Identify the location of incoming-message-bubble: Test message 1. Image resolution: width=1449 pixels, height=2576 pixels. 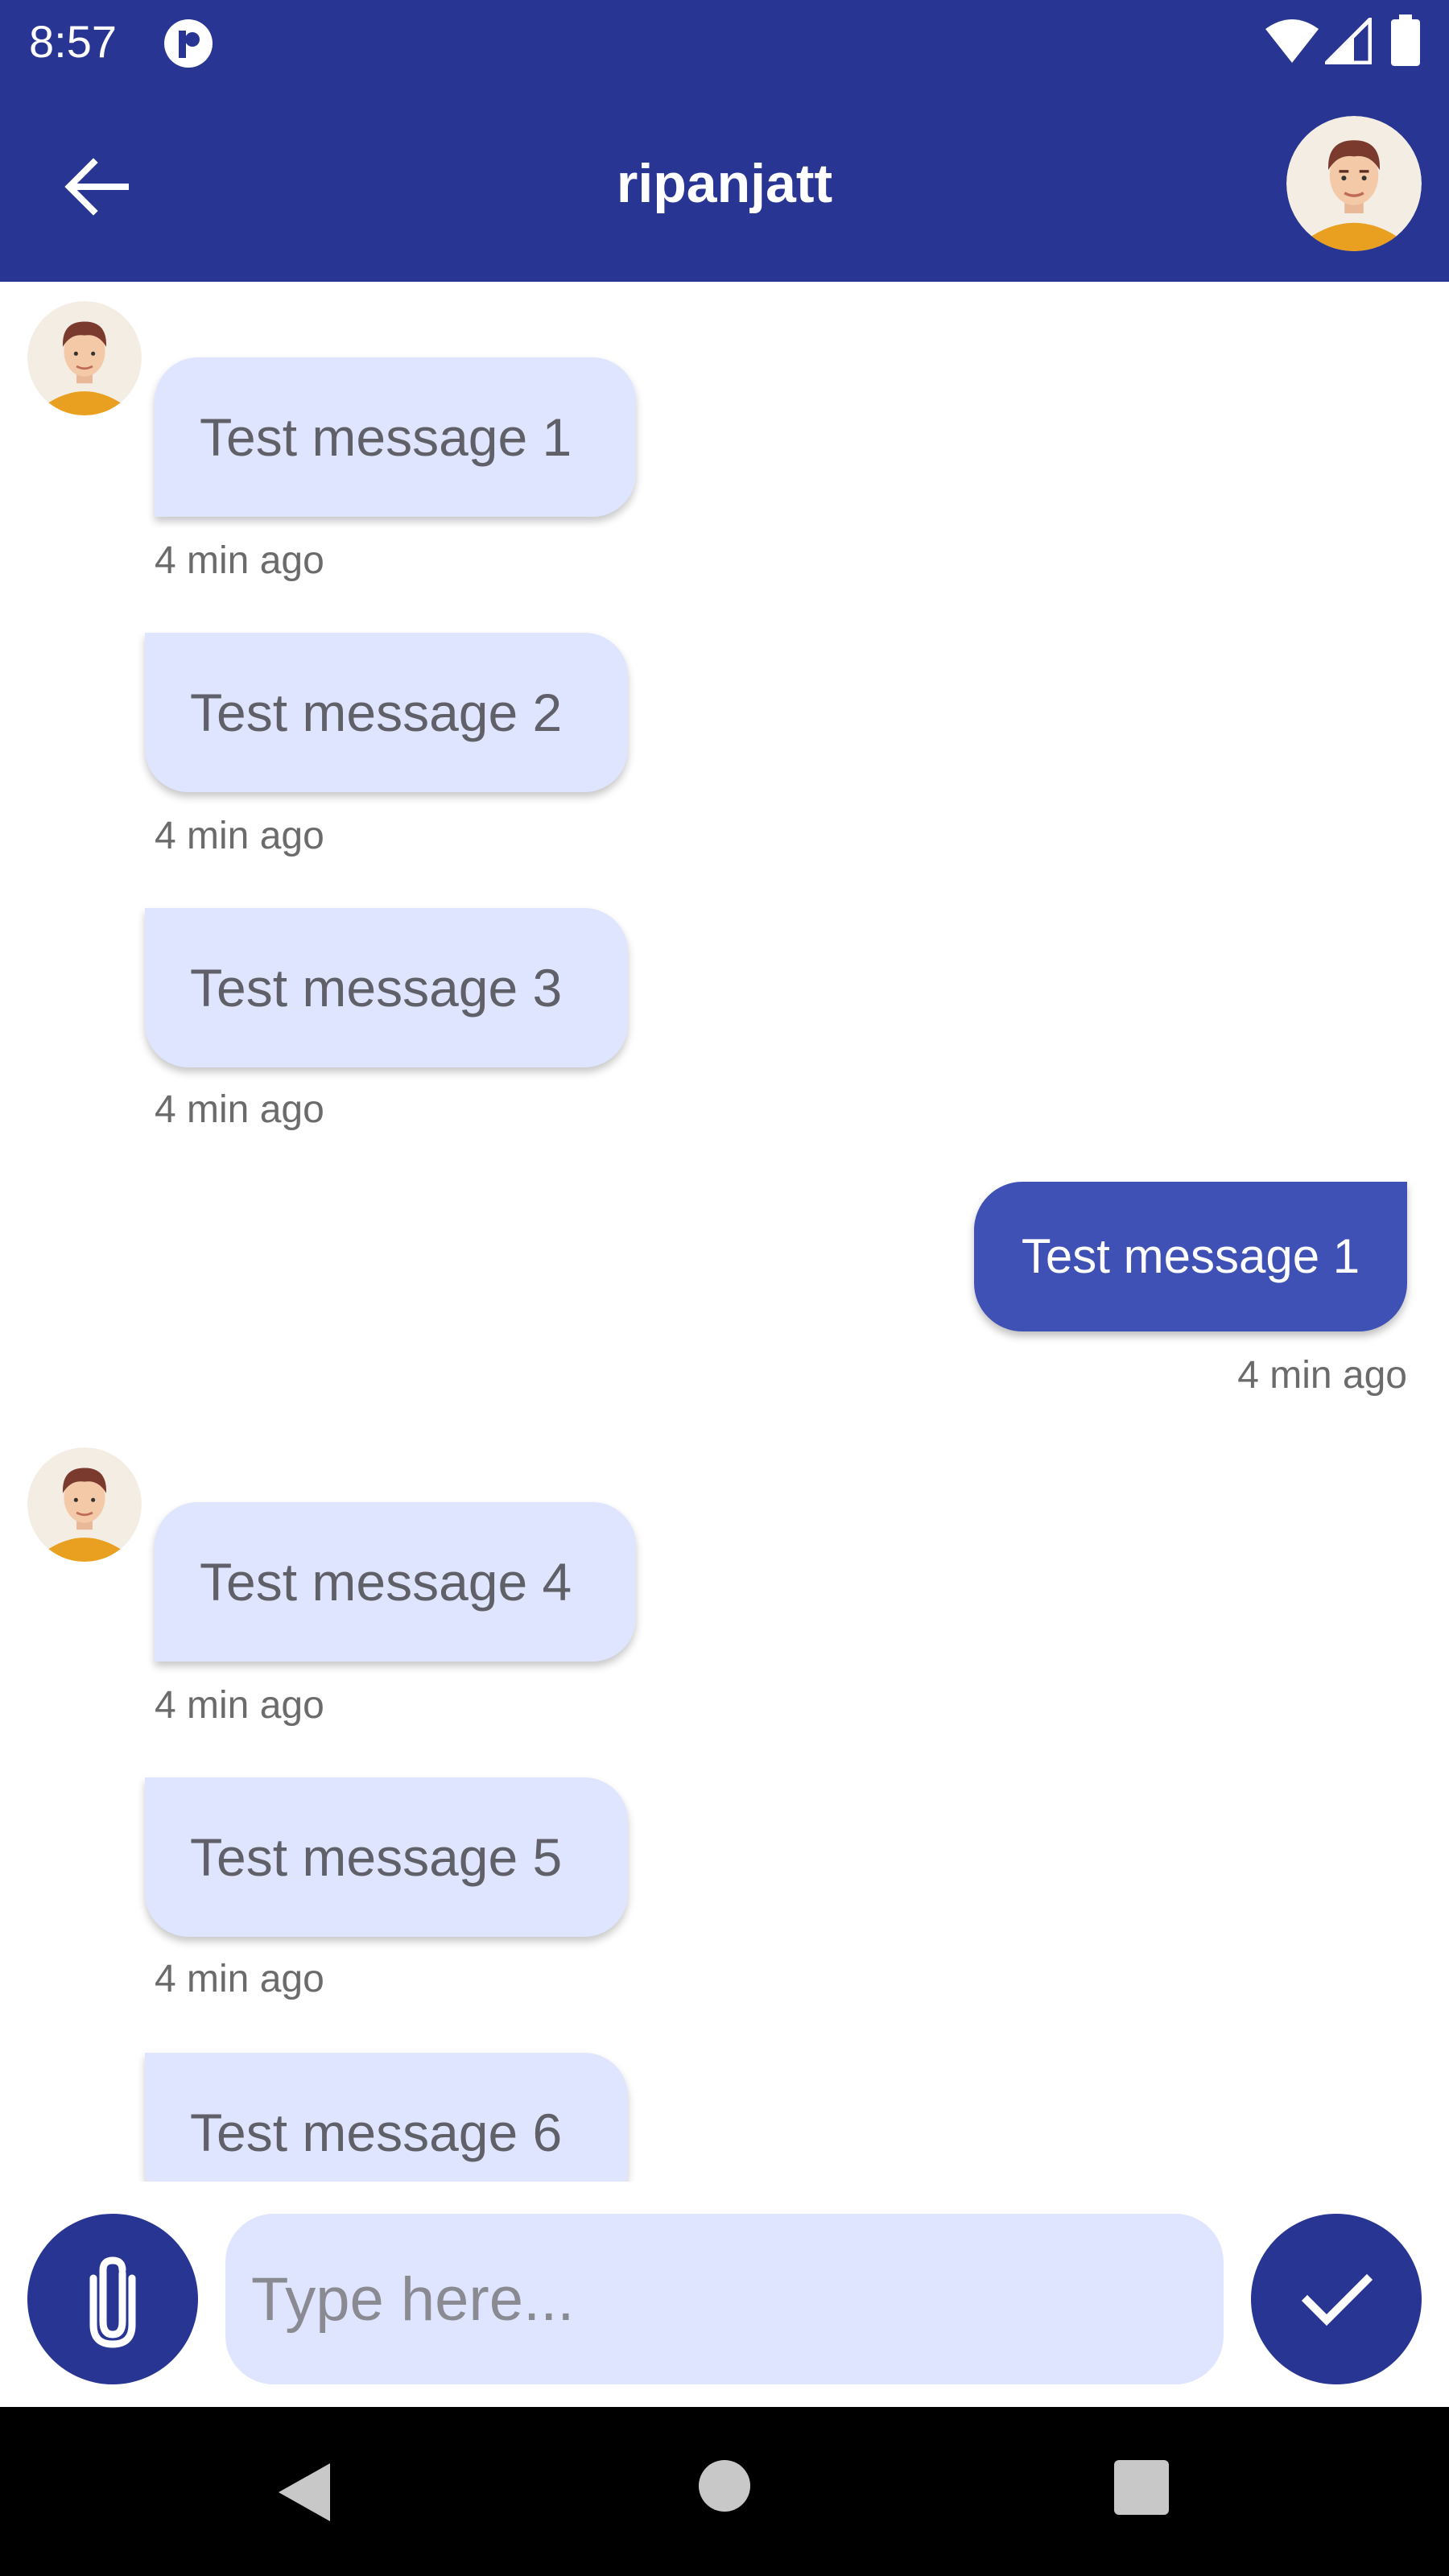
(395, 437).